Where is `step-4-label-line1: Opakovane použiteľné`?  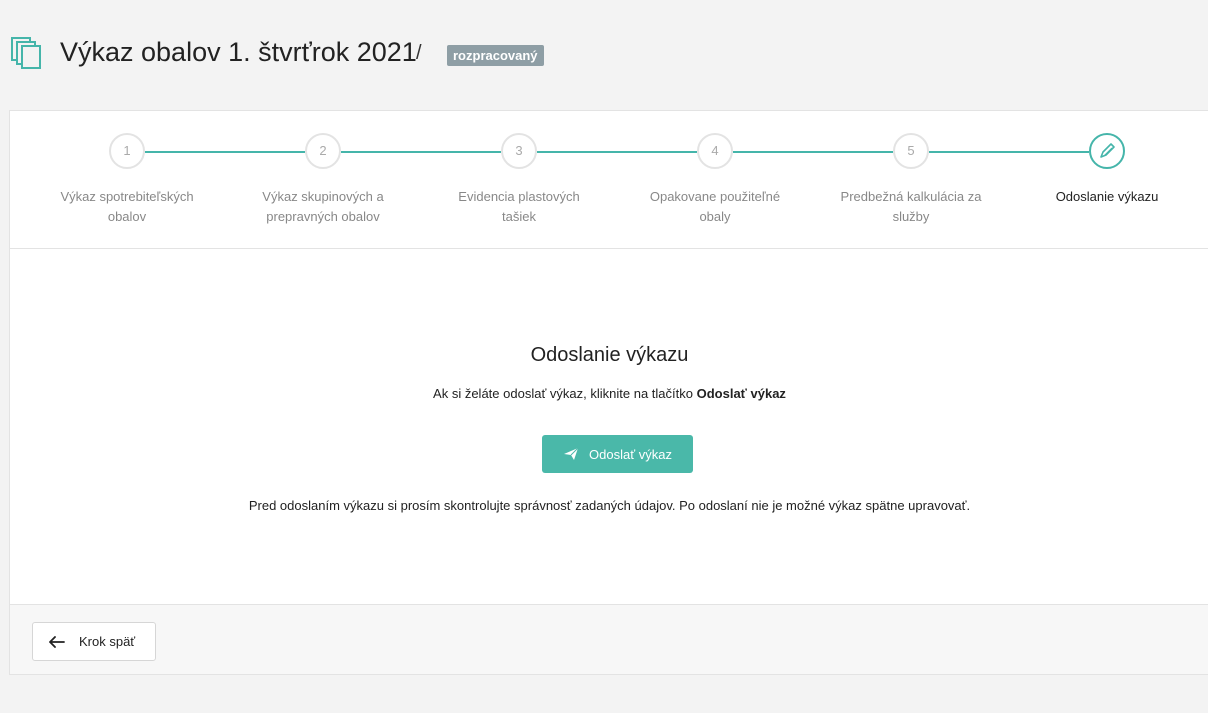
step-4-label-line1: Opakovane použiteľné is located at coordinates (715, 196).